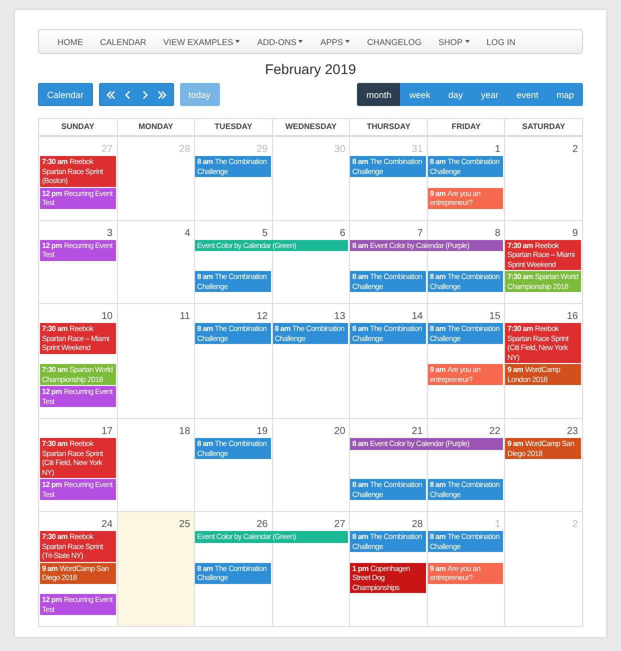 The image size is (621, 651). What do you see at coordinates (343, 233) in the screenshot?
I see `day-number: 6` at bounding box center [343, 233].